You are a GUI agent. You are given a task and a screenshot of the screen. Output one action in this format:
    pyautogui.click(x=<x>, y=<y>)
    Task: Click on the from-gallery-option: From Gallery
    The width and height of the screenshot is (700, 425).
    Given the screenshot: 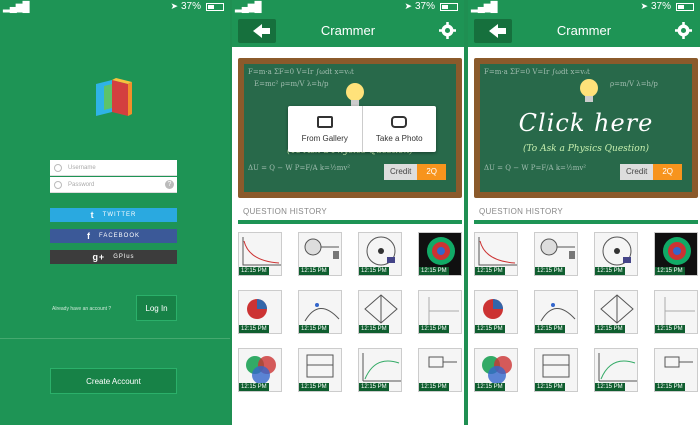 What is the action you would take?
    pyautogui.click(x=325, y=129)
    